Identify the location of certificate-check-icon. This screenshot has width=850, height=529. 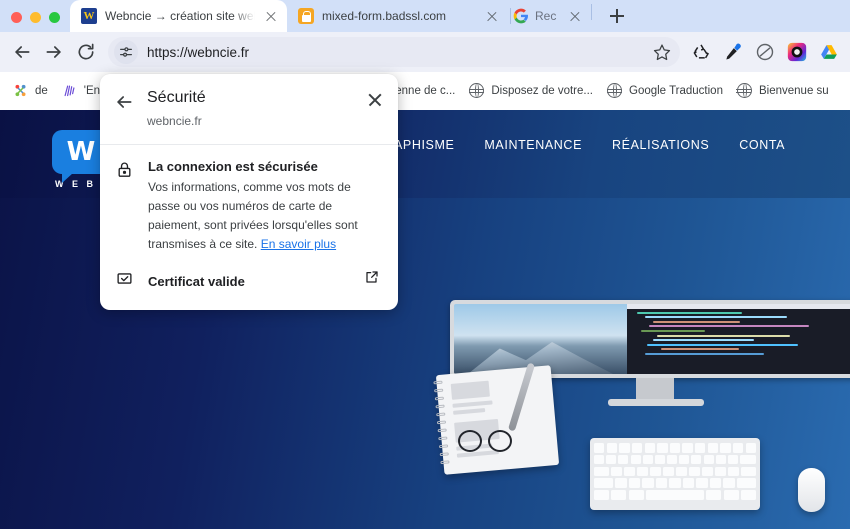
(126, 281).